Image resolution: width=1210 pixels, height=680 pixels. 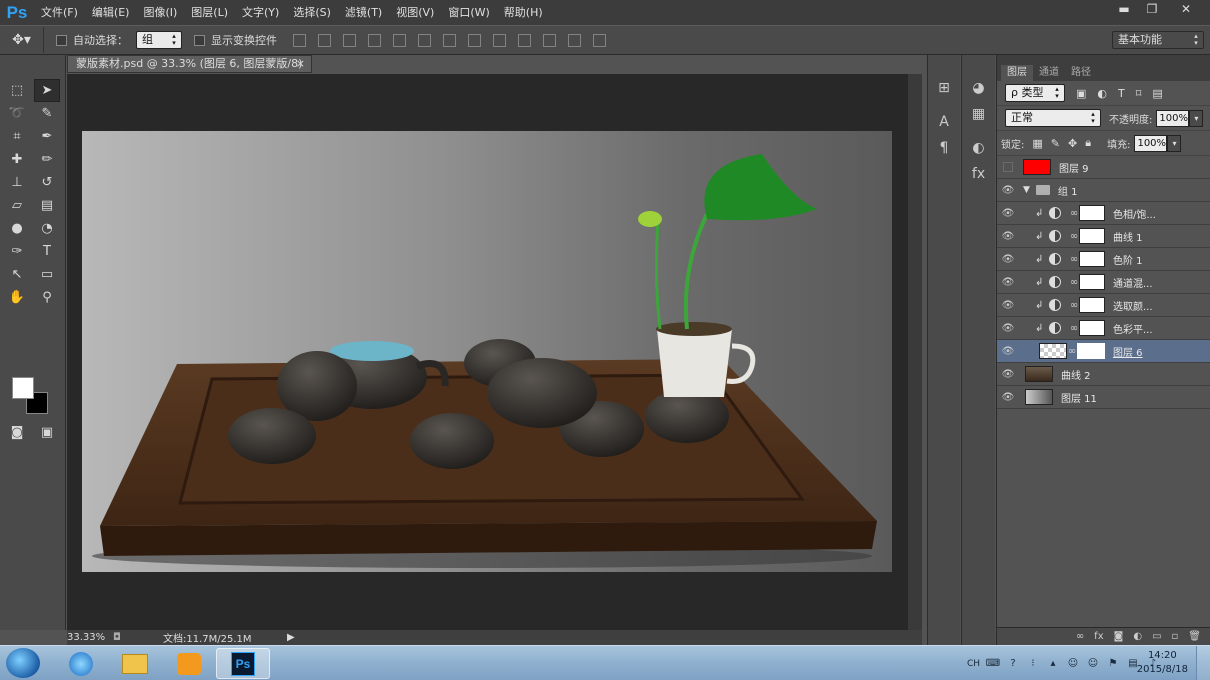 I want to click on taskbar-explorer-icon, so click(x=135, y=663).